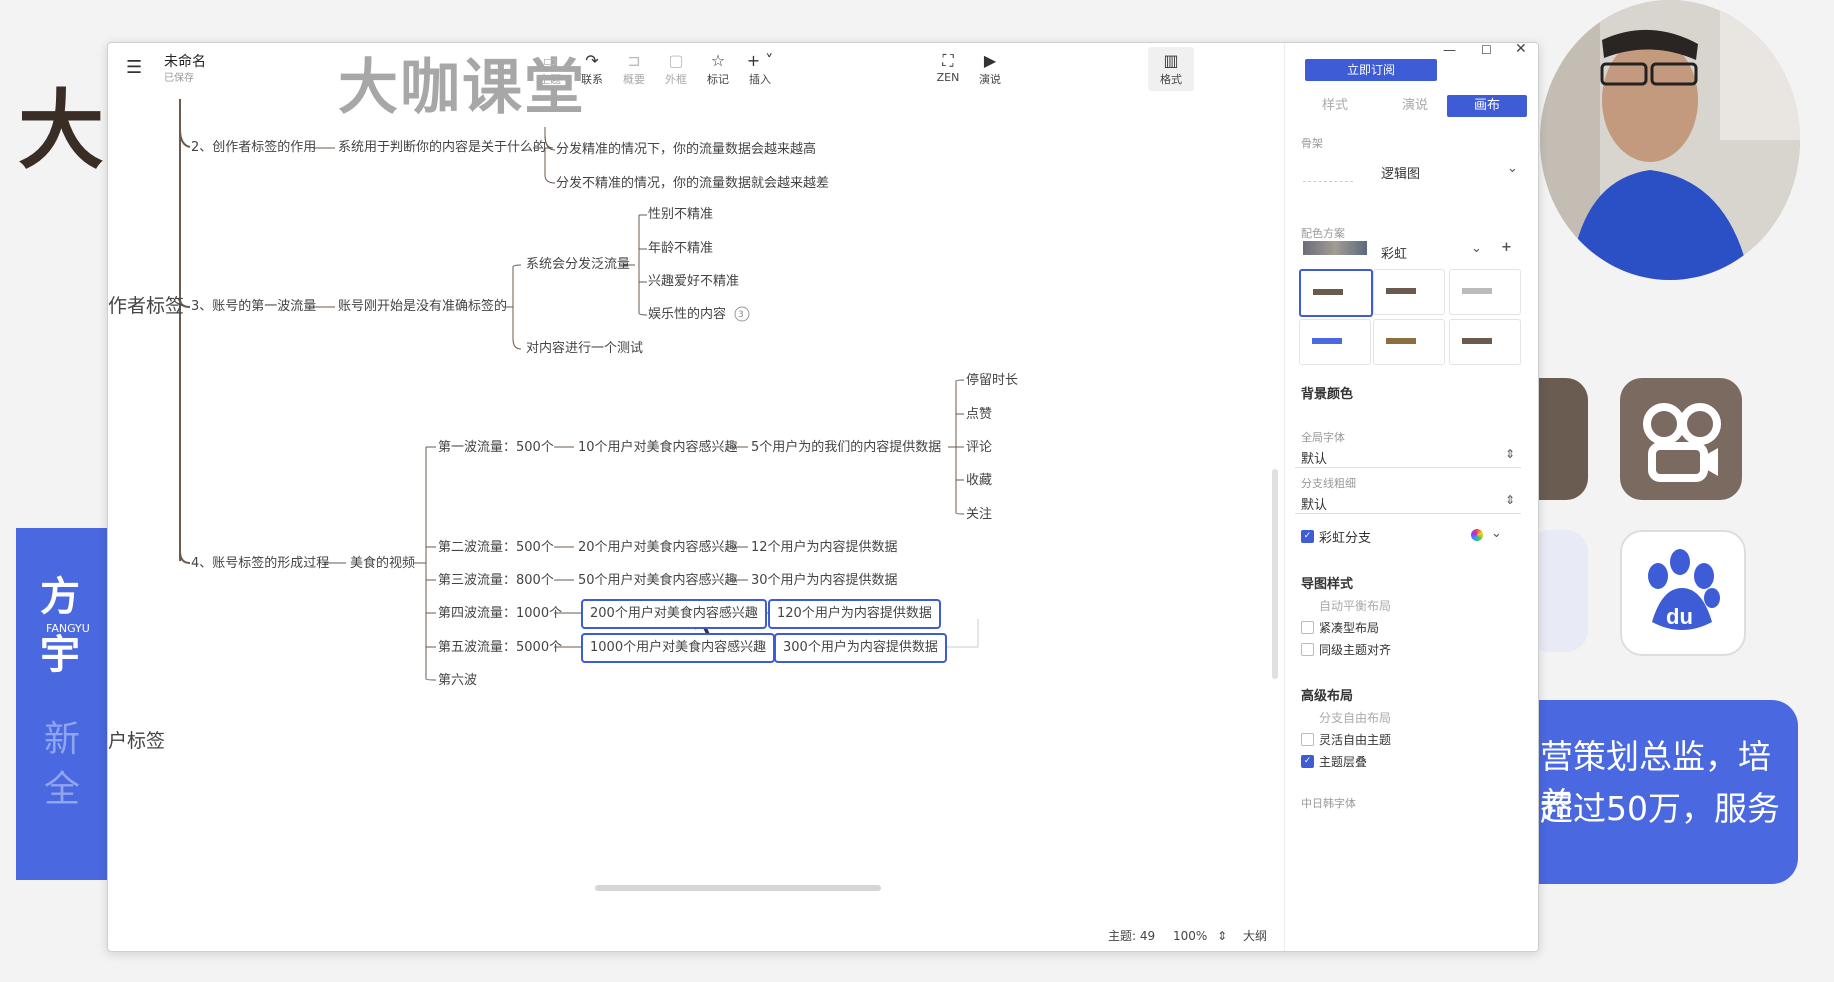 The image size is (1834, 982). I want to click on branch-4-child: 美食的视频, so click(382, 564).